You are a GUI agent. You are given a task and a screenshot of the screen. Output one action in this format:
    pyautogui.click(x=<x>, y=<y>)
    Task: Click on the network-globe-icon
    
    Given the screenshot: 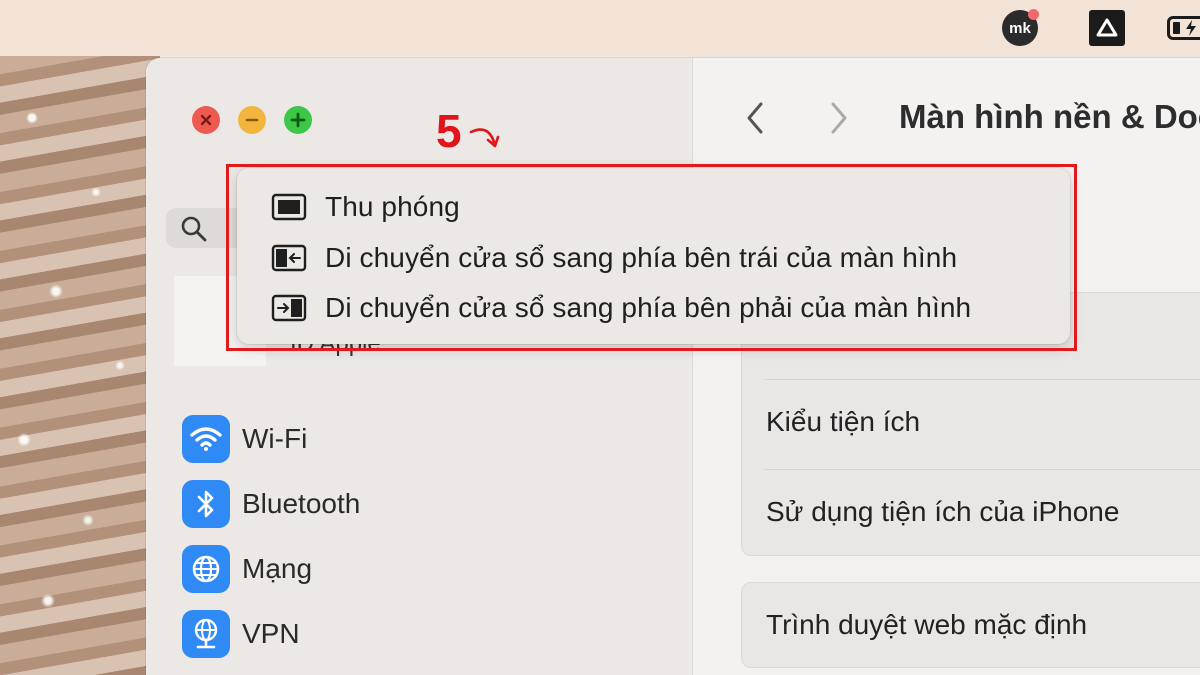 What is the action you would take?
    pyautogui.click(x=206, y=569)
    